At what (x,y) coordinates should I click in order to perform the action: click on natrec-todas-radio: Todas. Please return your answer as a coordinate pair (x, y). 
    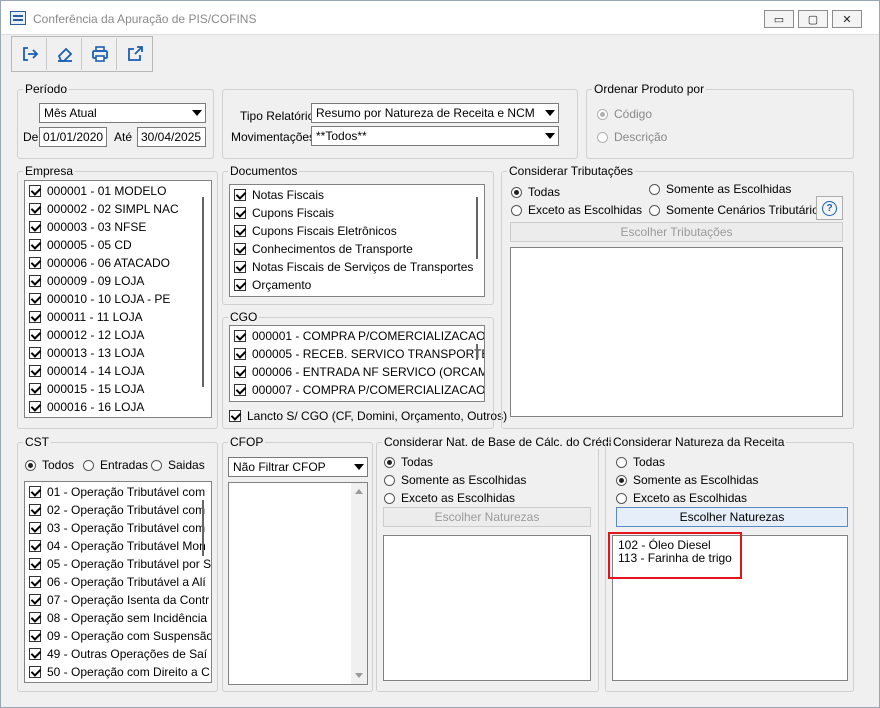
    Looking at the image, I should click on (640, 462).